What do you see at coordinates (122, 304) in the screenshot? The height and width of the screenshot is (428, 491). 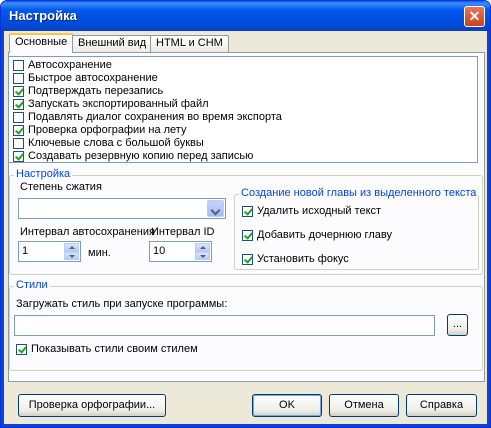 I see `load-style-label: Загружать стиль при запуске программы:` at bounding box center [122, 304].